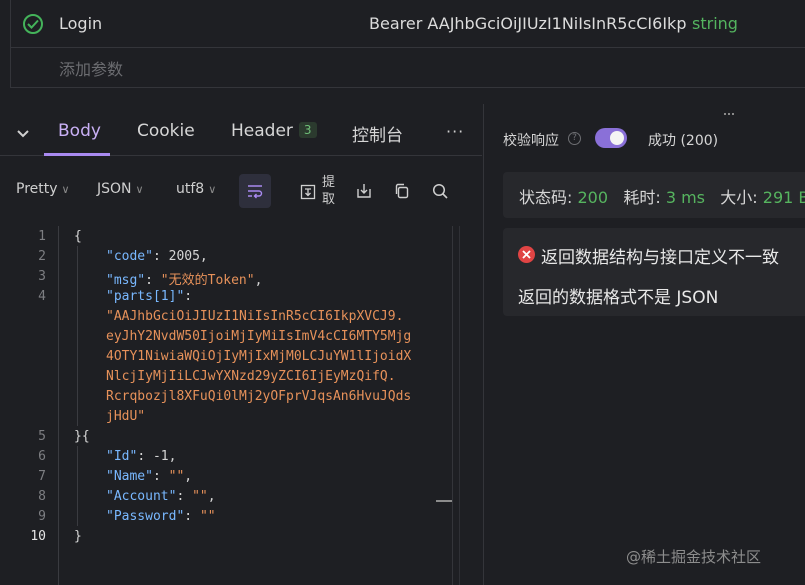 The image size is (805, 585). I want to click on code-line: "Password": "", so click(161, 516).